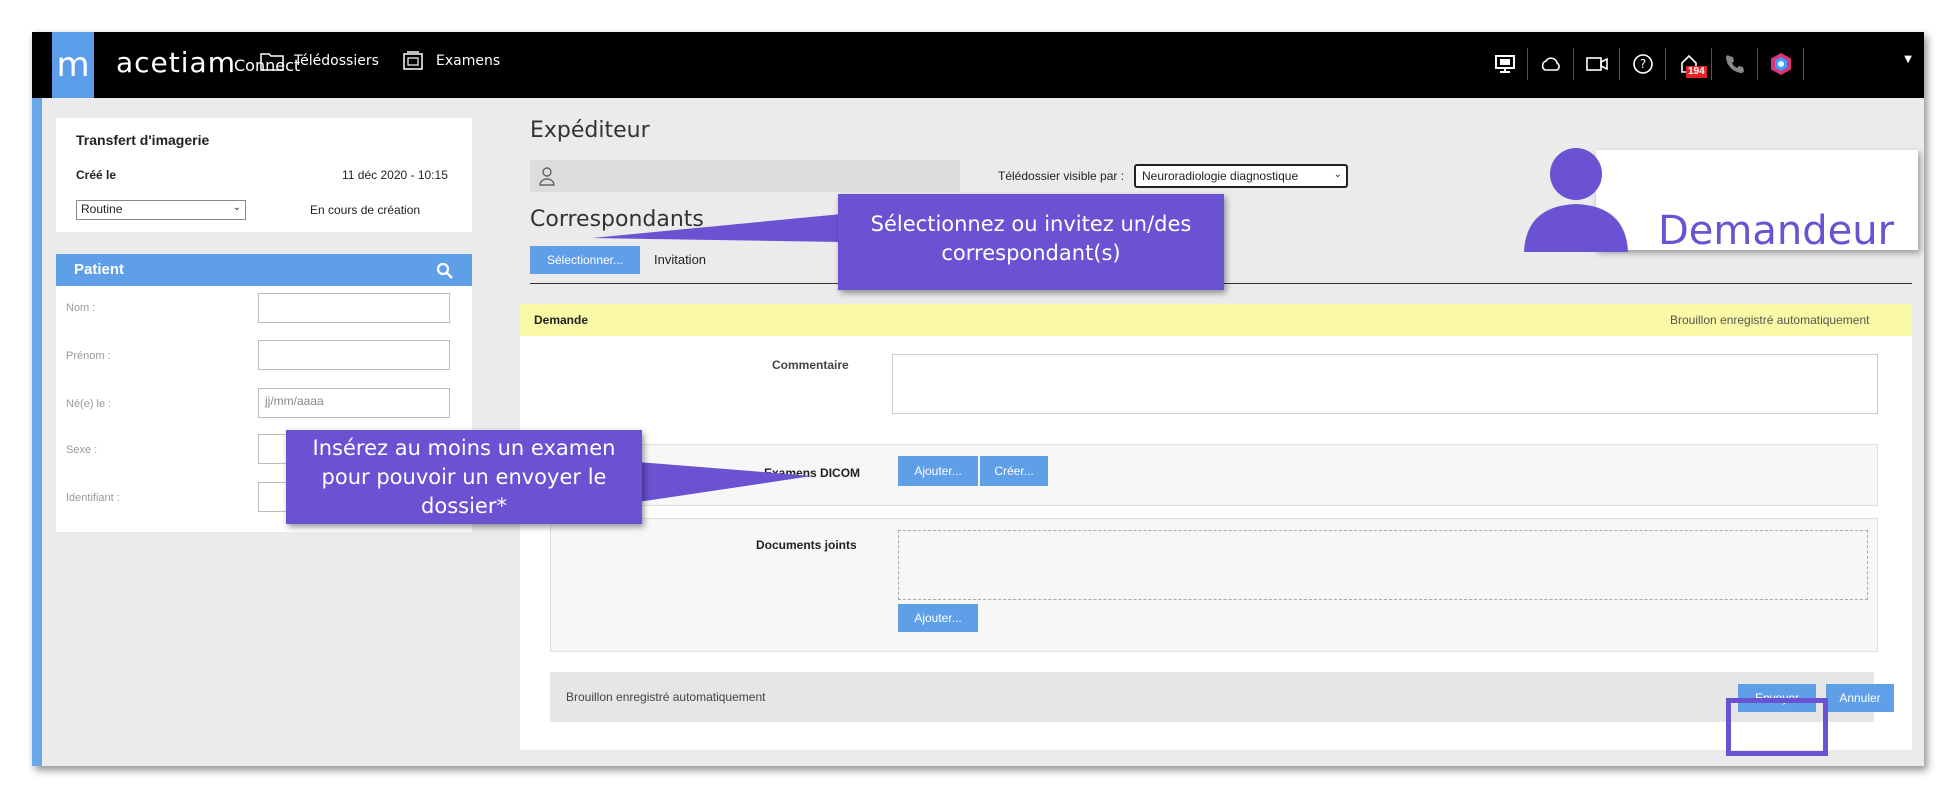 This screenshot has height=796, width=1954. I want to click on callout-pointers, so click(717, 358).